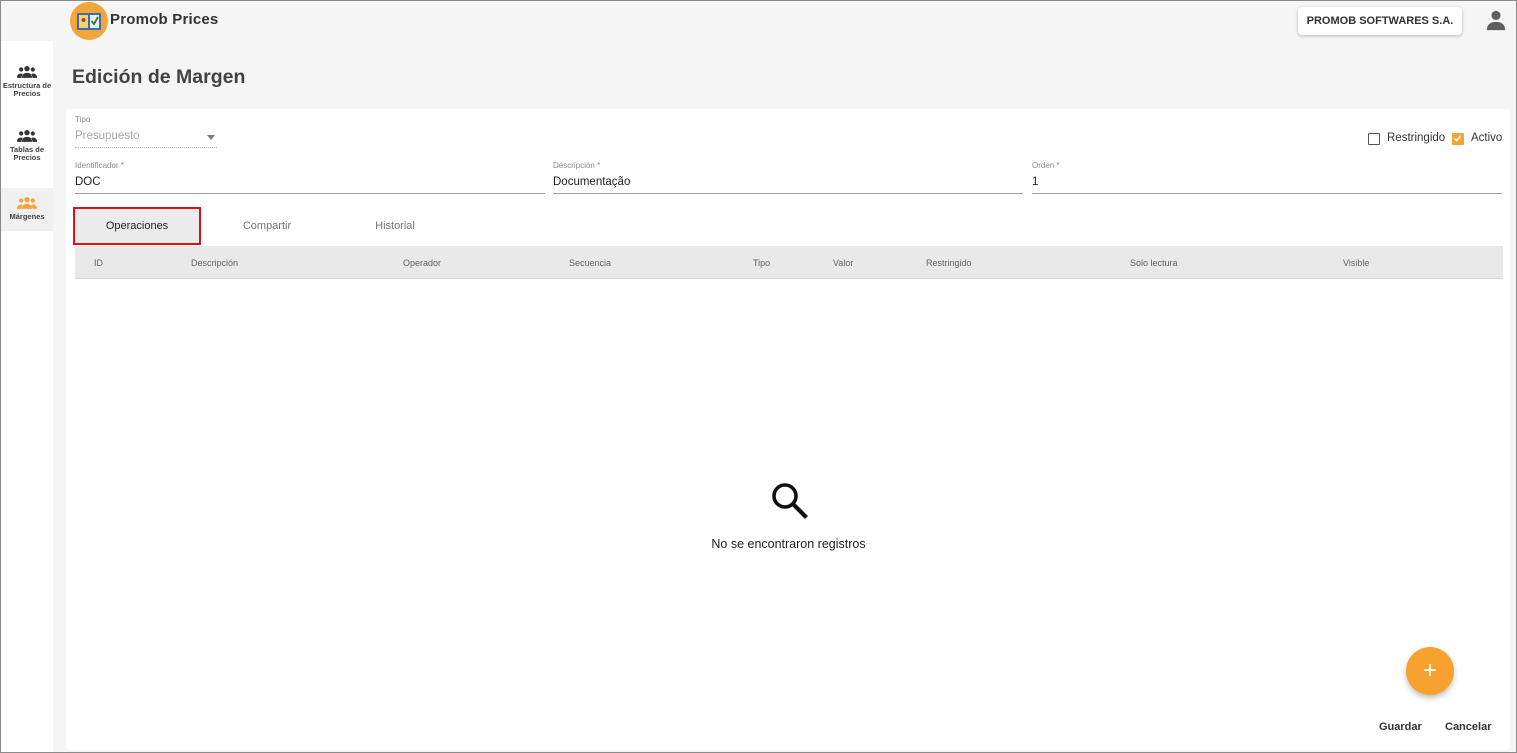  I want to click on sidebar-nav: Estructura de Precios Tablas de Precios, so click(27, 396).